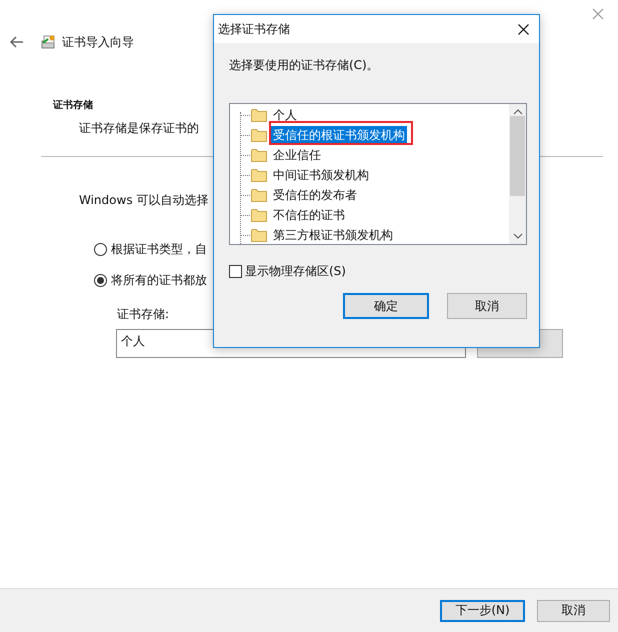 This screenshot has height=632, width=618. What do you see at coordinates (143, 200) in the screenshot?
I see `info-text: Windows 可以自动选择` at bounding box center [143, 200].